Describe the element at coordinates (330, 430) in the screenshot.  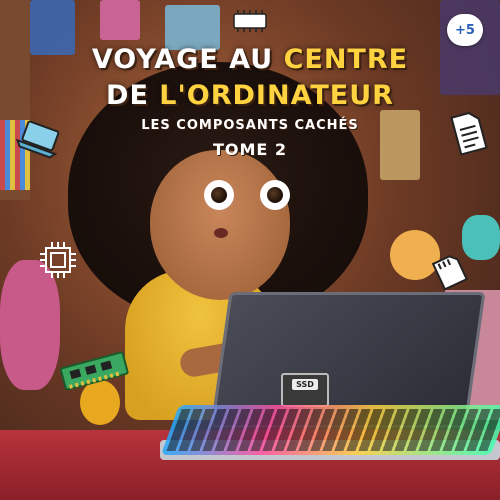
I see `rgb-keyboard` at that location.